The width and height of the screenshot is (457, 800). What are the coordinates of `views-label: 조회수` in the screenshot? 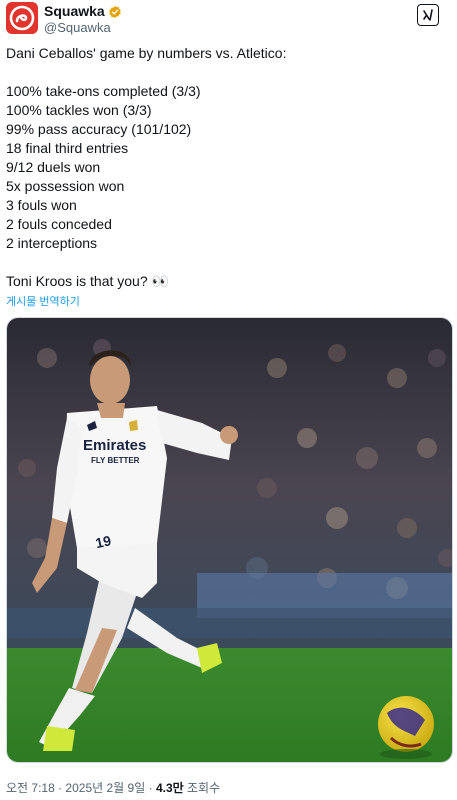 It's located at (202, 788).